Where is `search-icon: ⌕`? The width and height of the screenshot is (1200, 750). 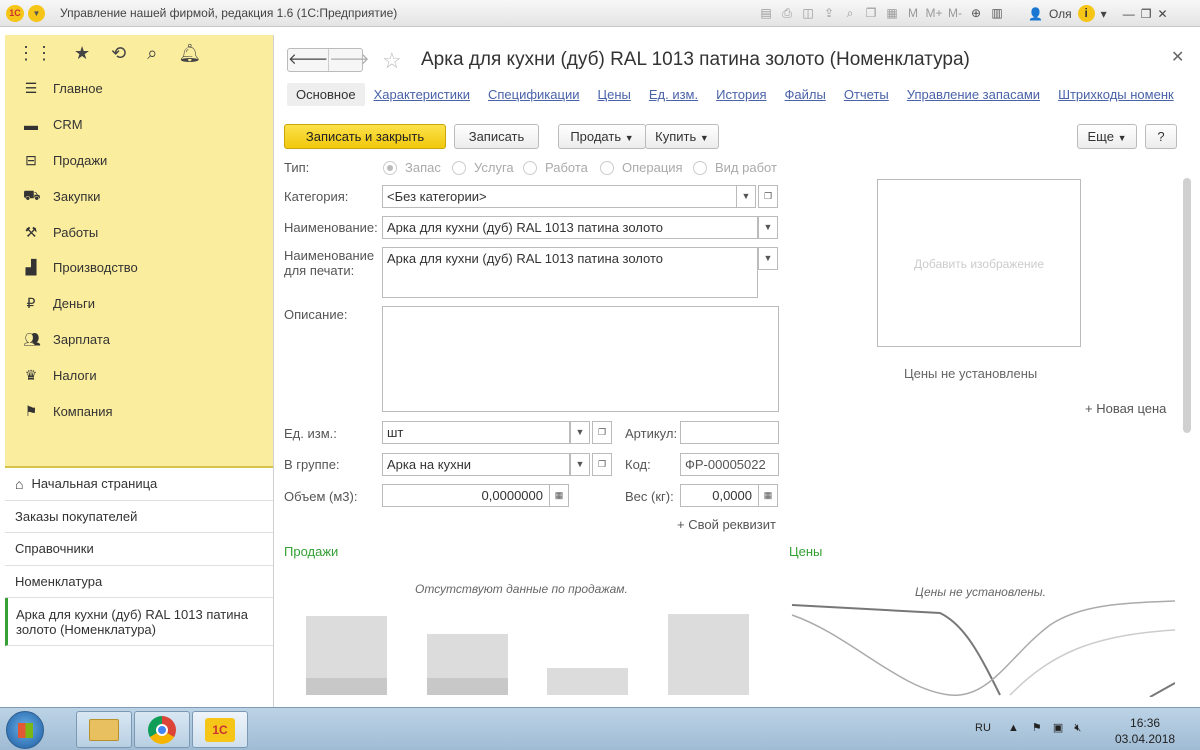
search-icon: ⌕ is located at coordinates (152, 53).